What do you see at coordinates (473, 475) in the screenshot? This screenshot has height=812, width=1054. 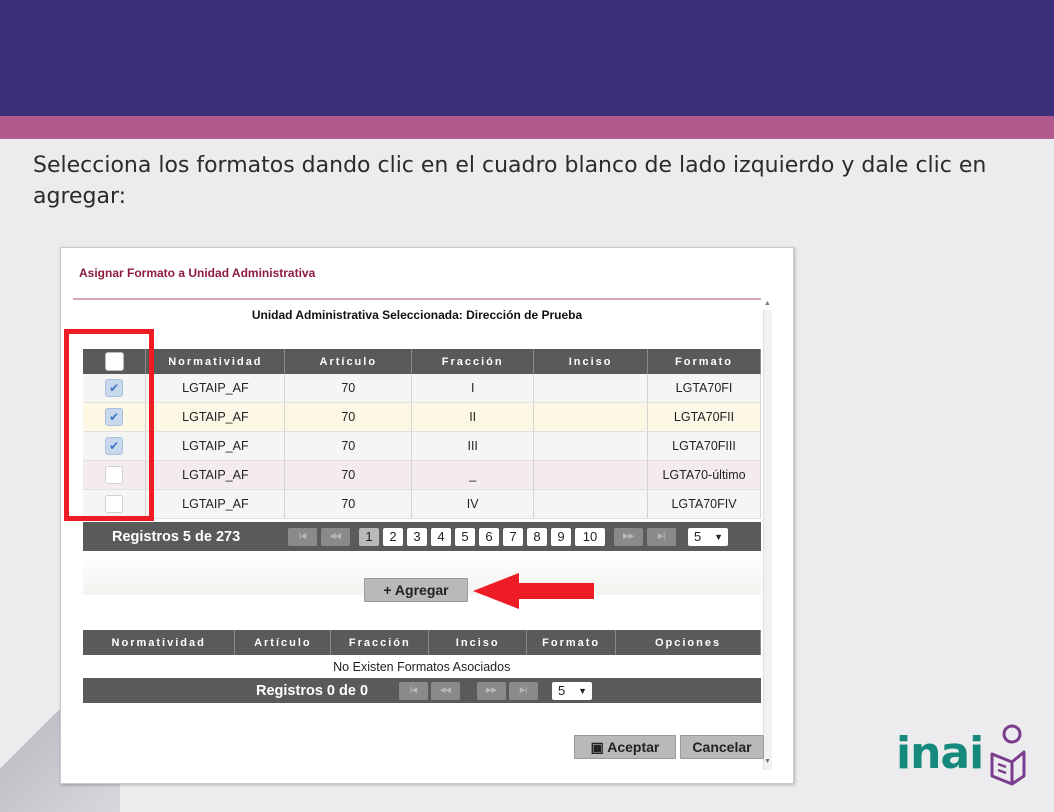 I see `cell-fraccion: _` at bounding box center [473, 475].